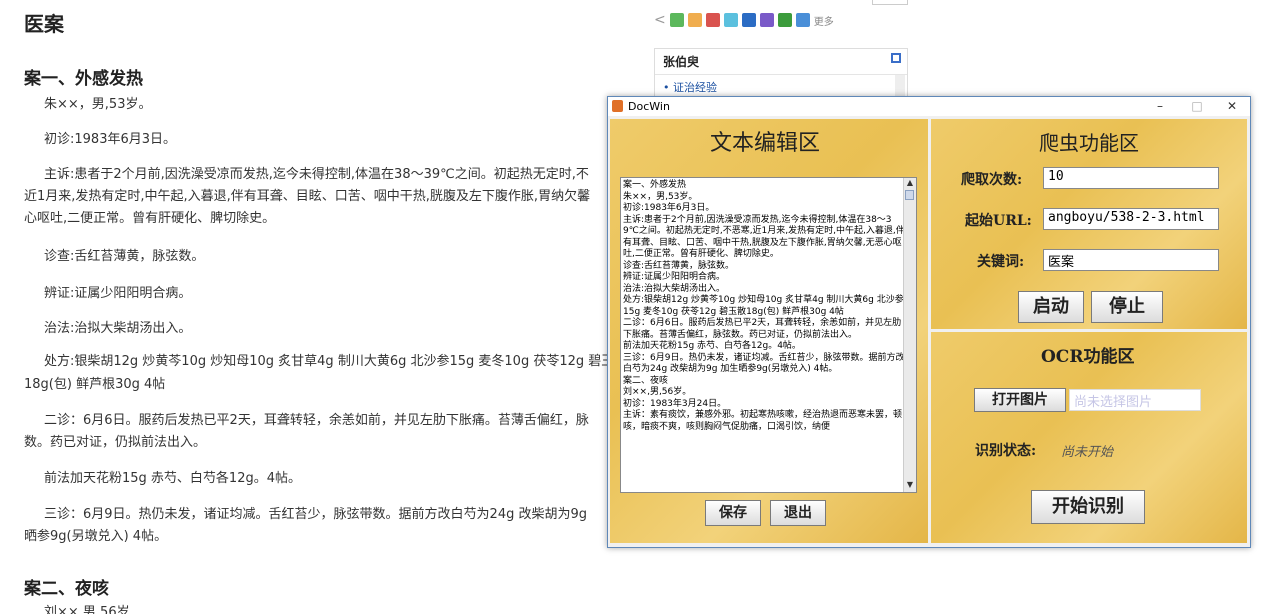 Image resolution: width=1269 pixels, height=614 pixels. Describe the element at coordinates (694, 20) in the screenshot. I see `qzone-icon` at that location.